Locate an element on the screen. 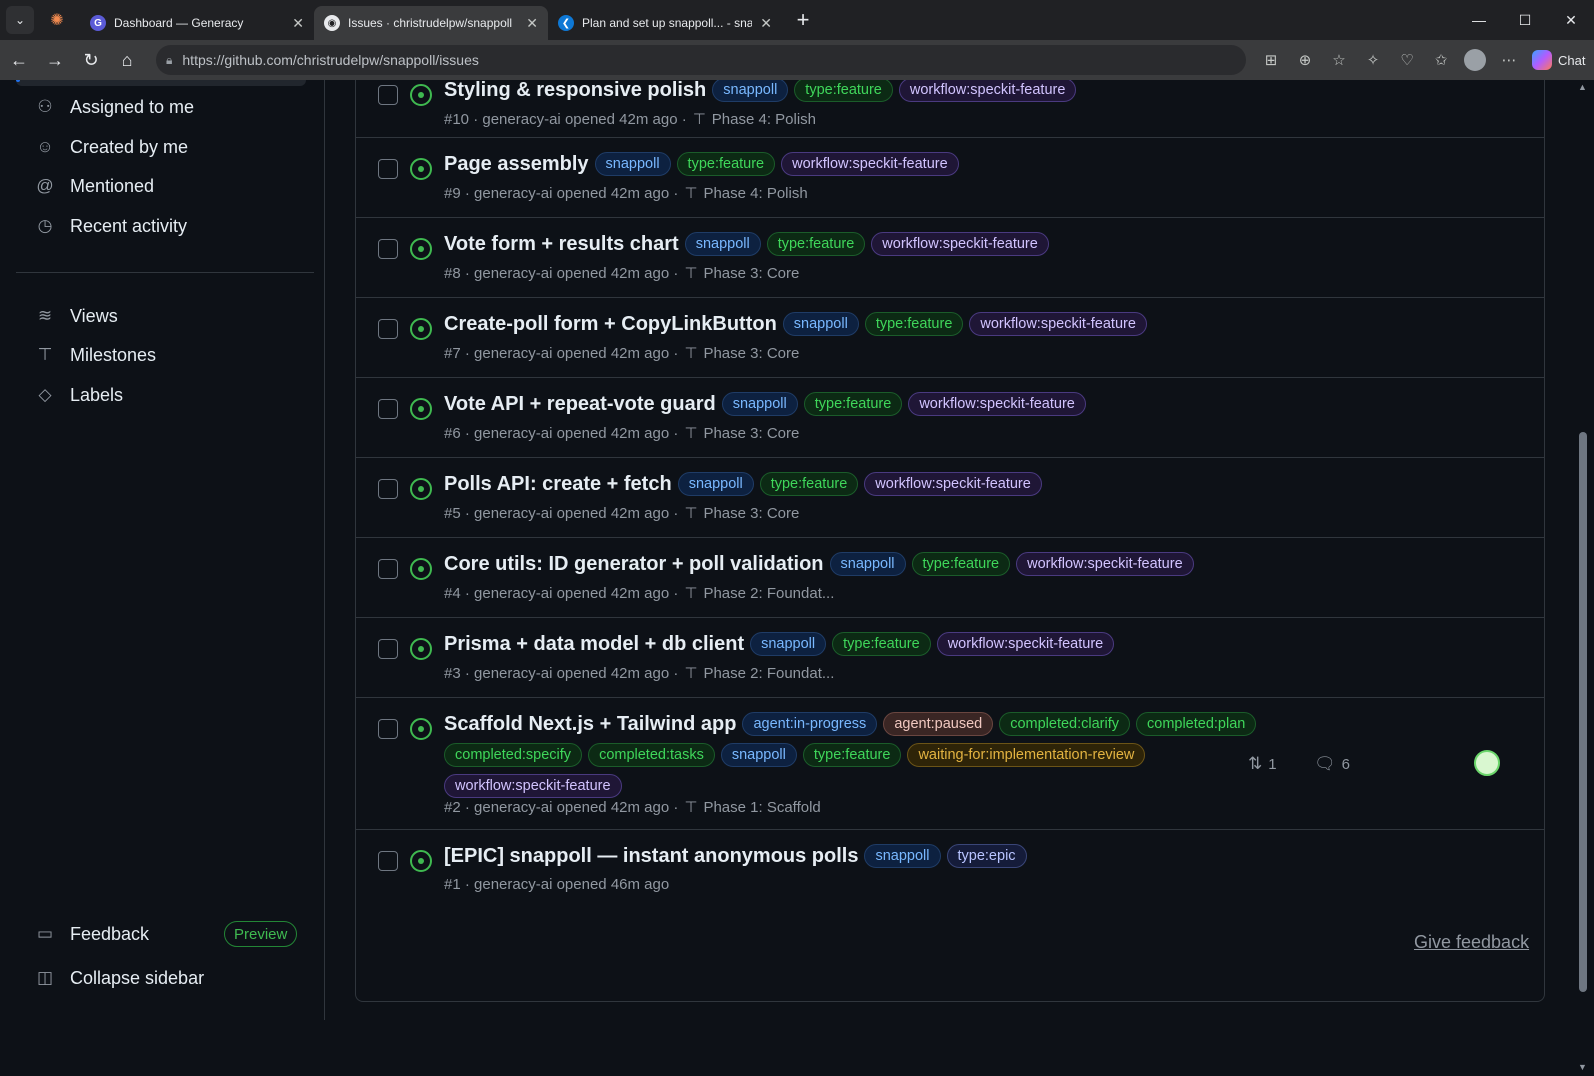  issue-title-link: Vote form + results chart is located at coordinates (561, 244).